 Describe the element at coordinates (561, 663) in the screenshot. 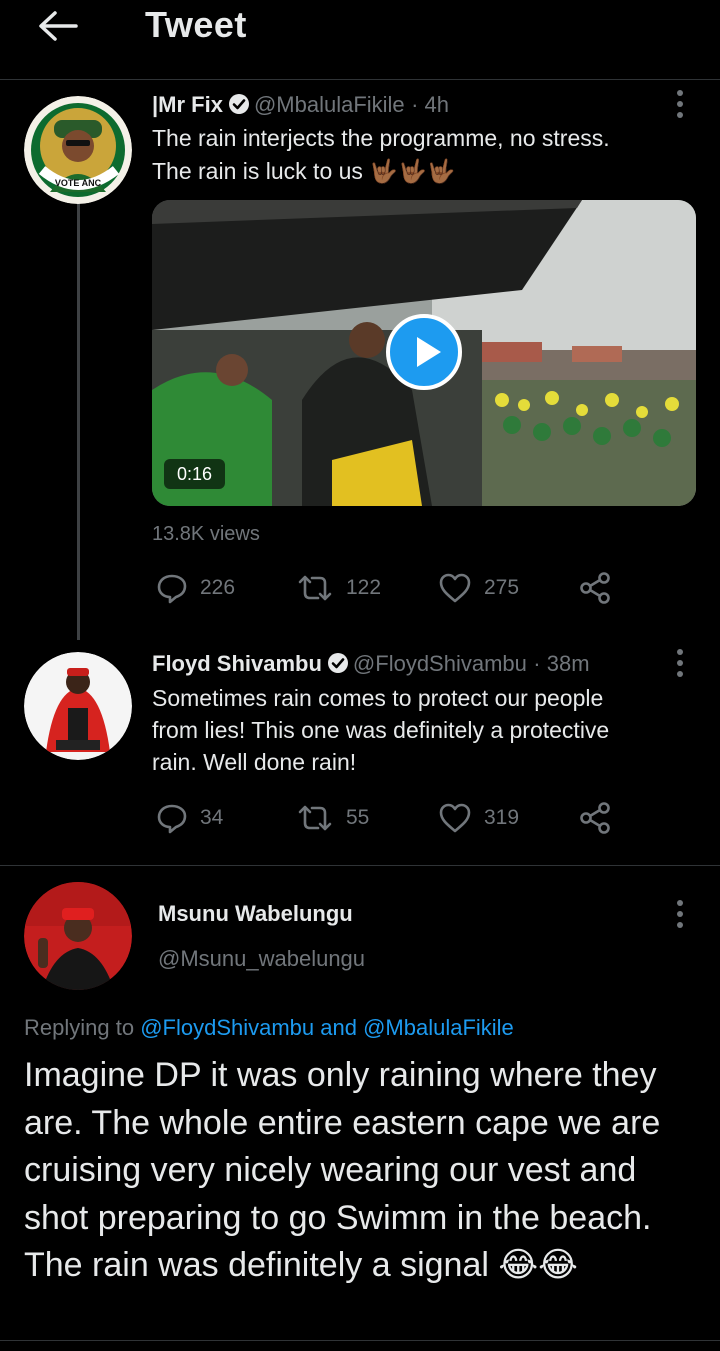

I see `tweet-time: · 38m` at that location.